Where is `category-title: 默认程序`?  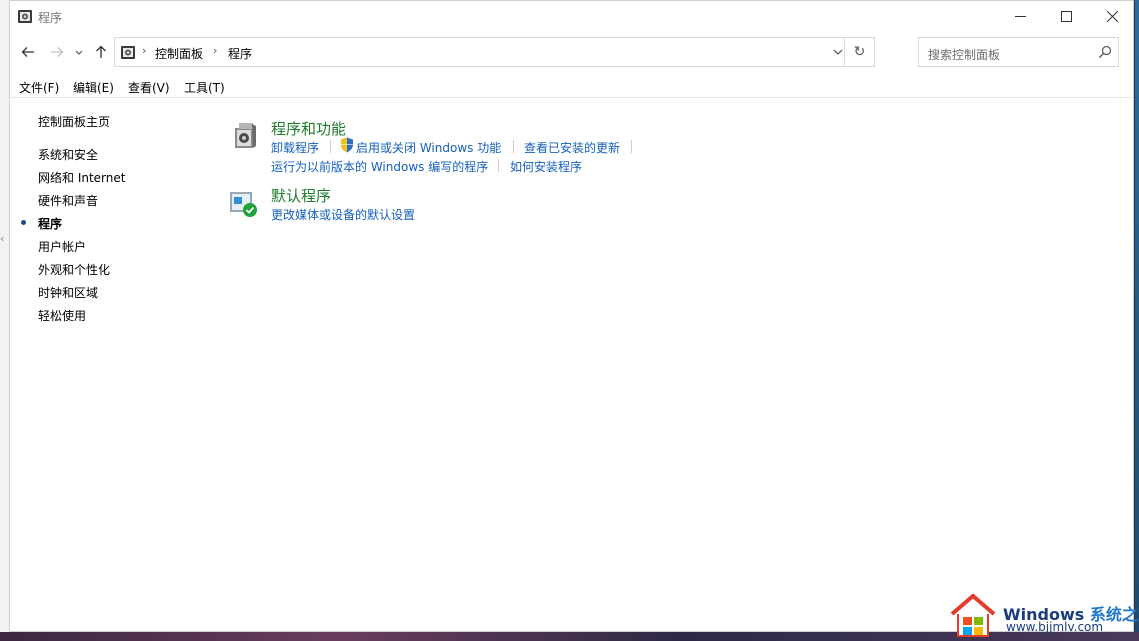
category-title: 默认程序 is located at coordinates (301, 195).